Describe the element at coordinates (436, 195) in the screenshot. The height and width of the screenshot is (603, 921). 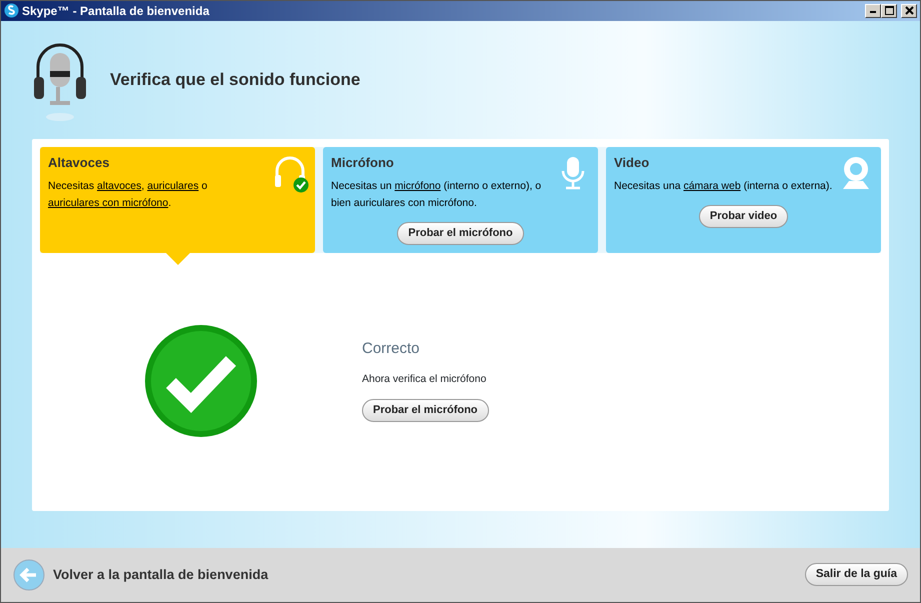
I see `card-description: Necesitas un micrófono (interno o externo), o bien auriculares con micrófono.` at that location.